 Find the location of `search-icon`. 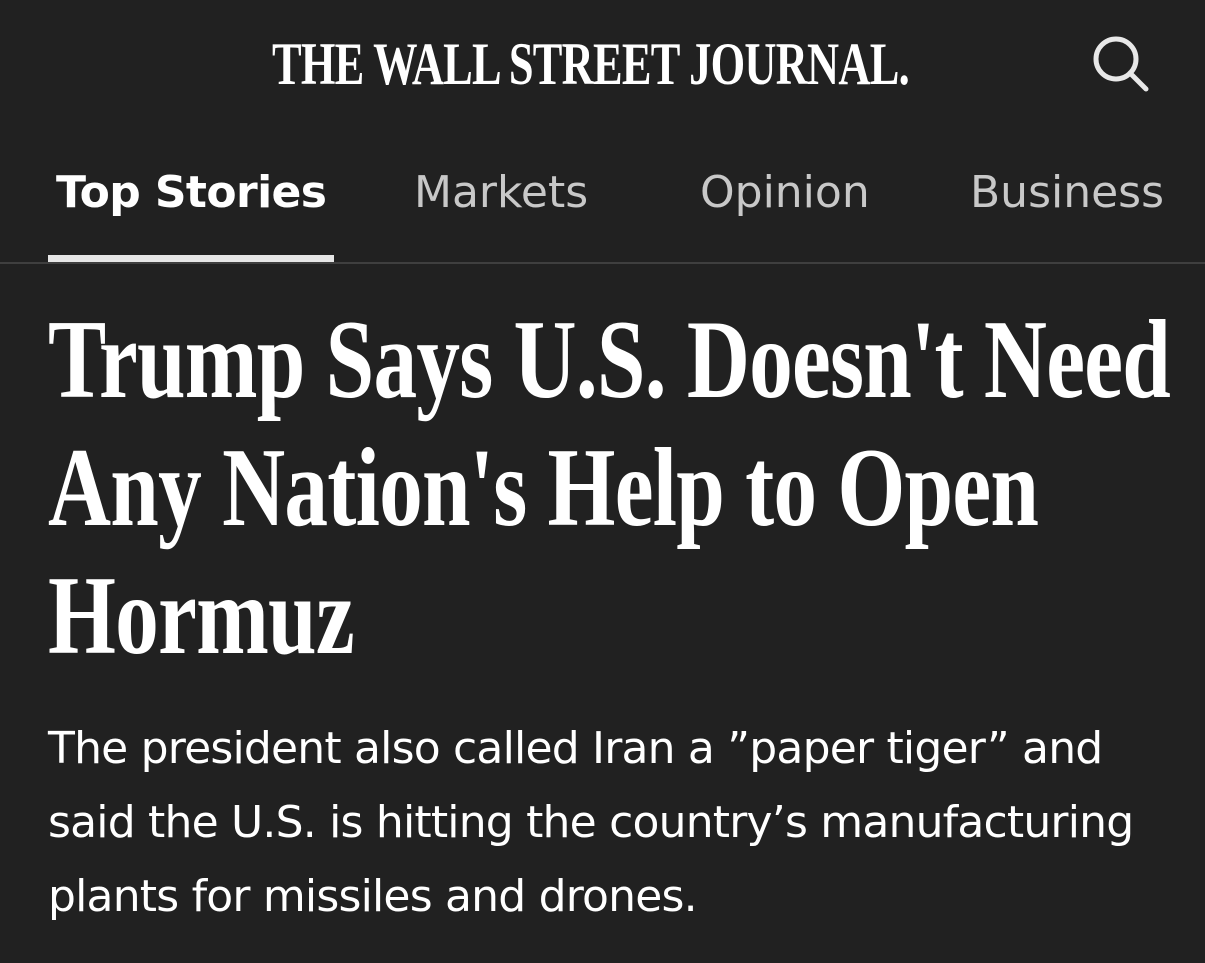

search-icon is located at coordinates (1121, 64).